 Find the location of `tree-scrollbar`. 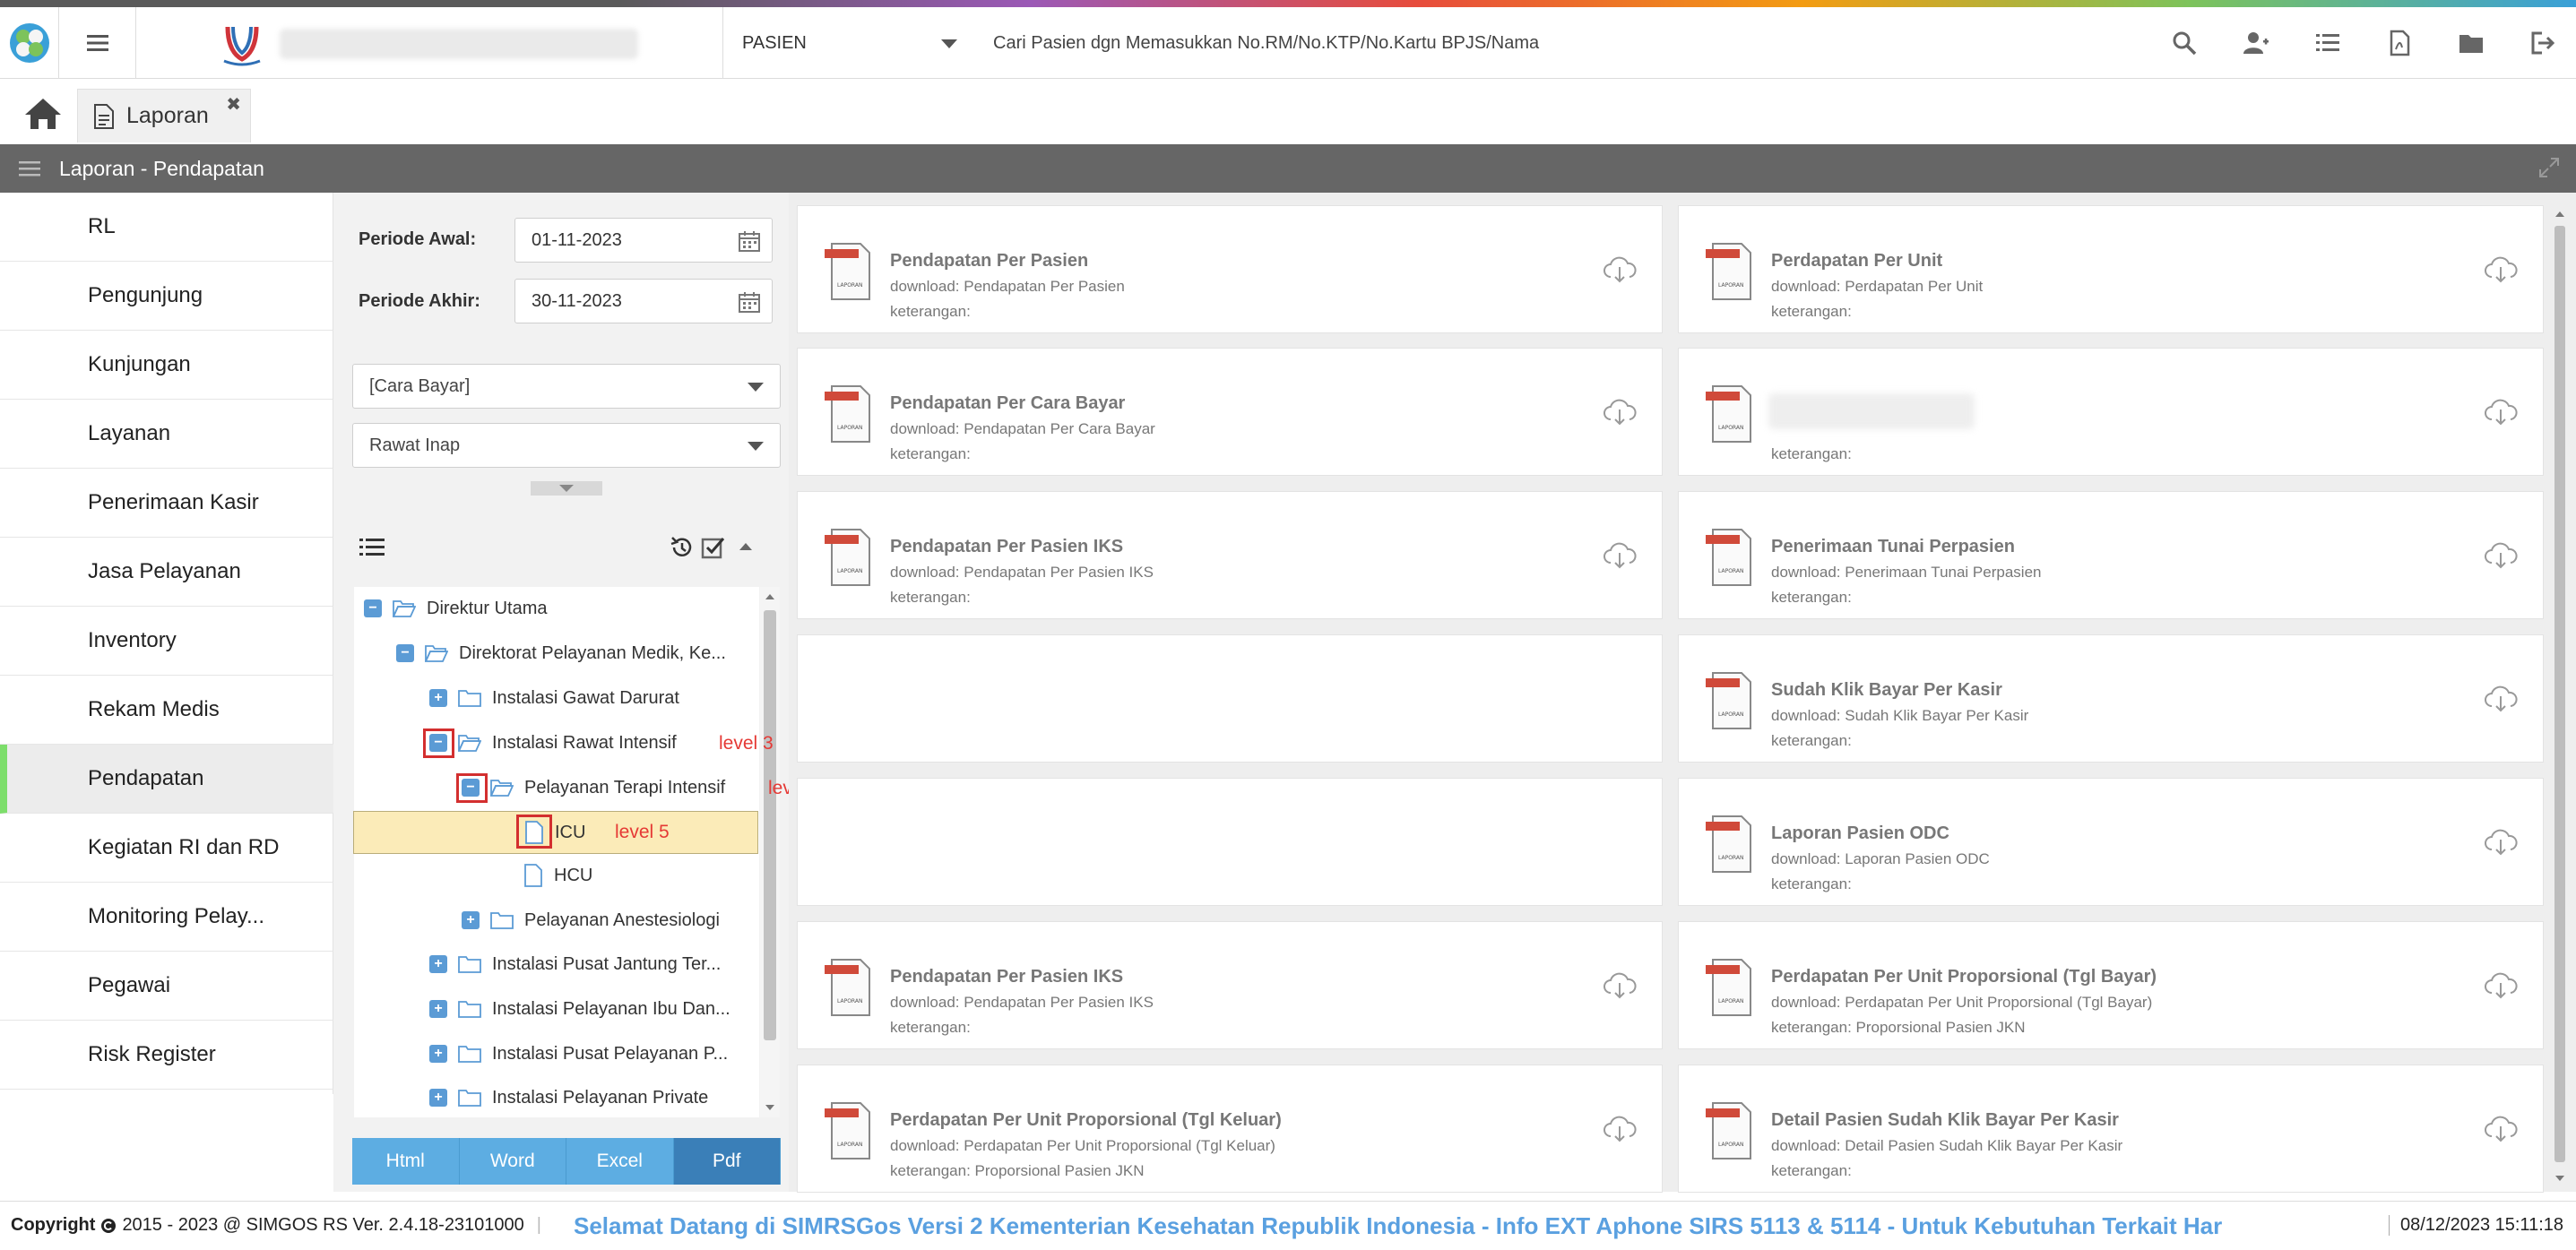

tree-scrollbar is located at coordinates (770, 852).